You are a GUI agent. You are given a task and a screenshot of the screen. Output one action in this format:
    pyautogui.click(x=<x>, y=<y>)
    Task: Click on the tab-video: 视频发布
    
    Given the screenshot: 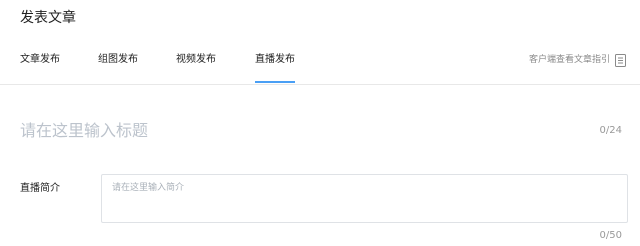 What is the action you would take?
    pyautogui.click(x=196, y=60)
    